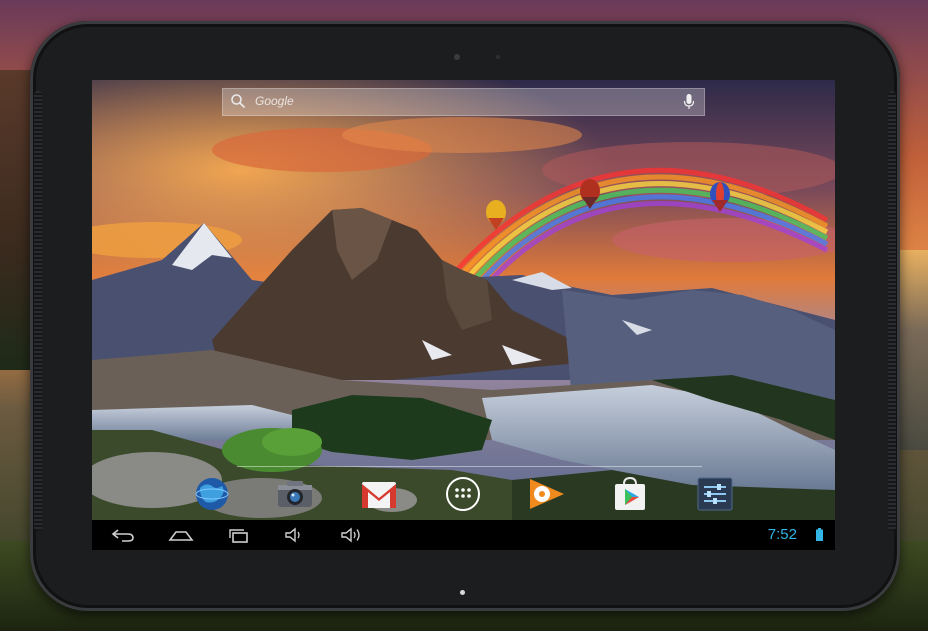 This screenshot has height=631, width=928. I want to click on browser-globe-icon, so click(212, 494).